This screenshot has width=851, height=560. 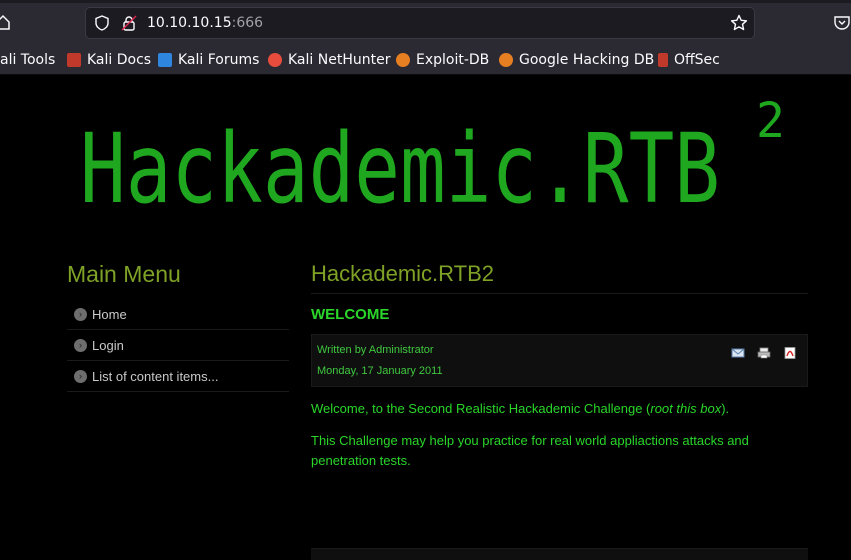 I want to click on url-port: :666, so click(x=247, y=23).